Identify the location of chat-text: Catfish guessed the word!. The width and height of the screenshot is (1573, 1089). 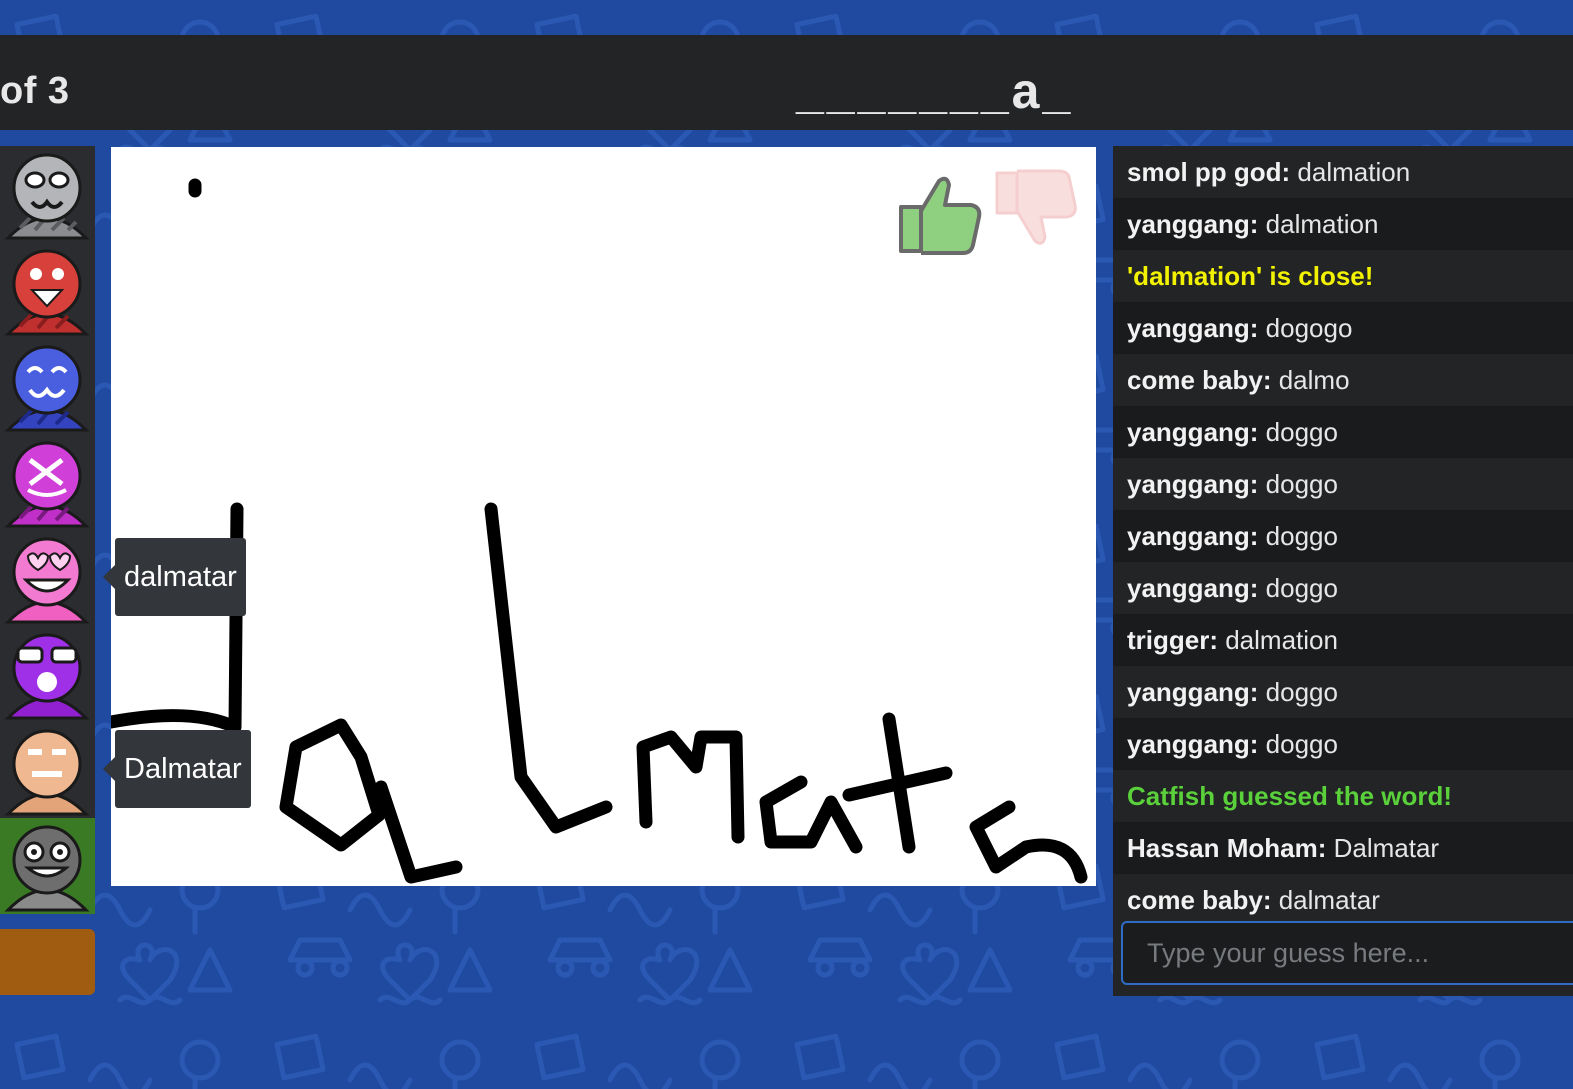
(1290, 796).